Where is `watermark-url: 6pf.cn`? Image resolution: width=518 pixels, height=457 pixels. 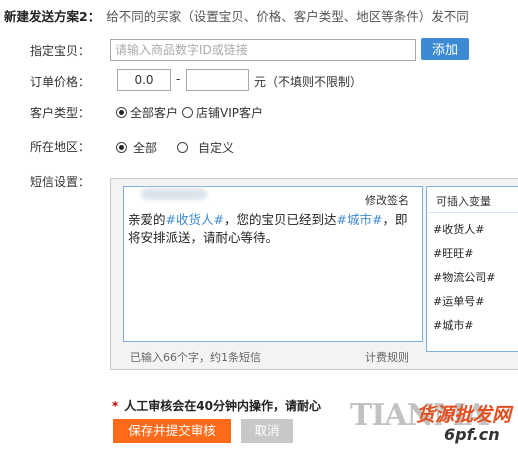 watermark-url: 6pf.cn is located at coordinates (472, 434).